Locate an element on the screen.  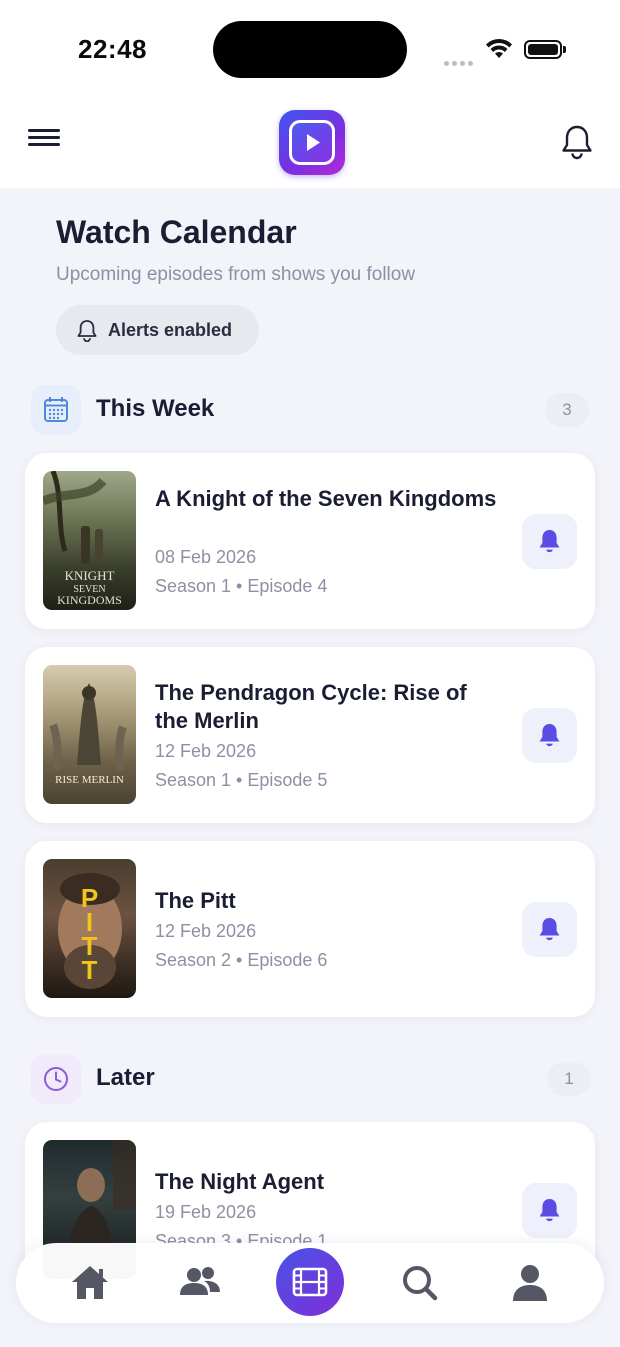
show-poster: P I T T is located at coordinates (89, 928).